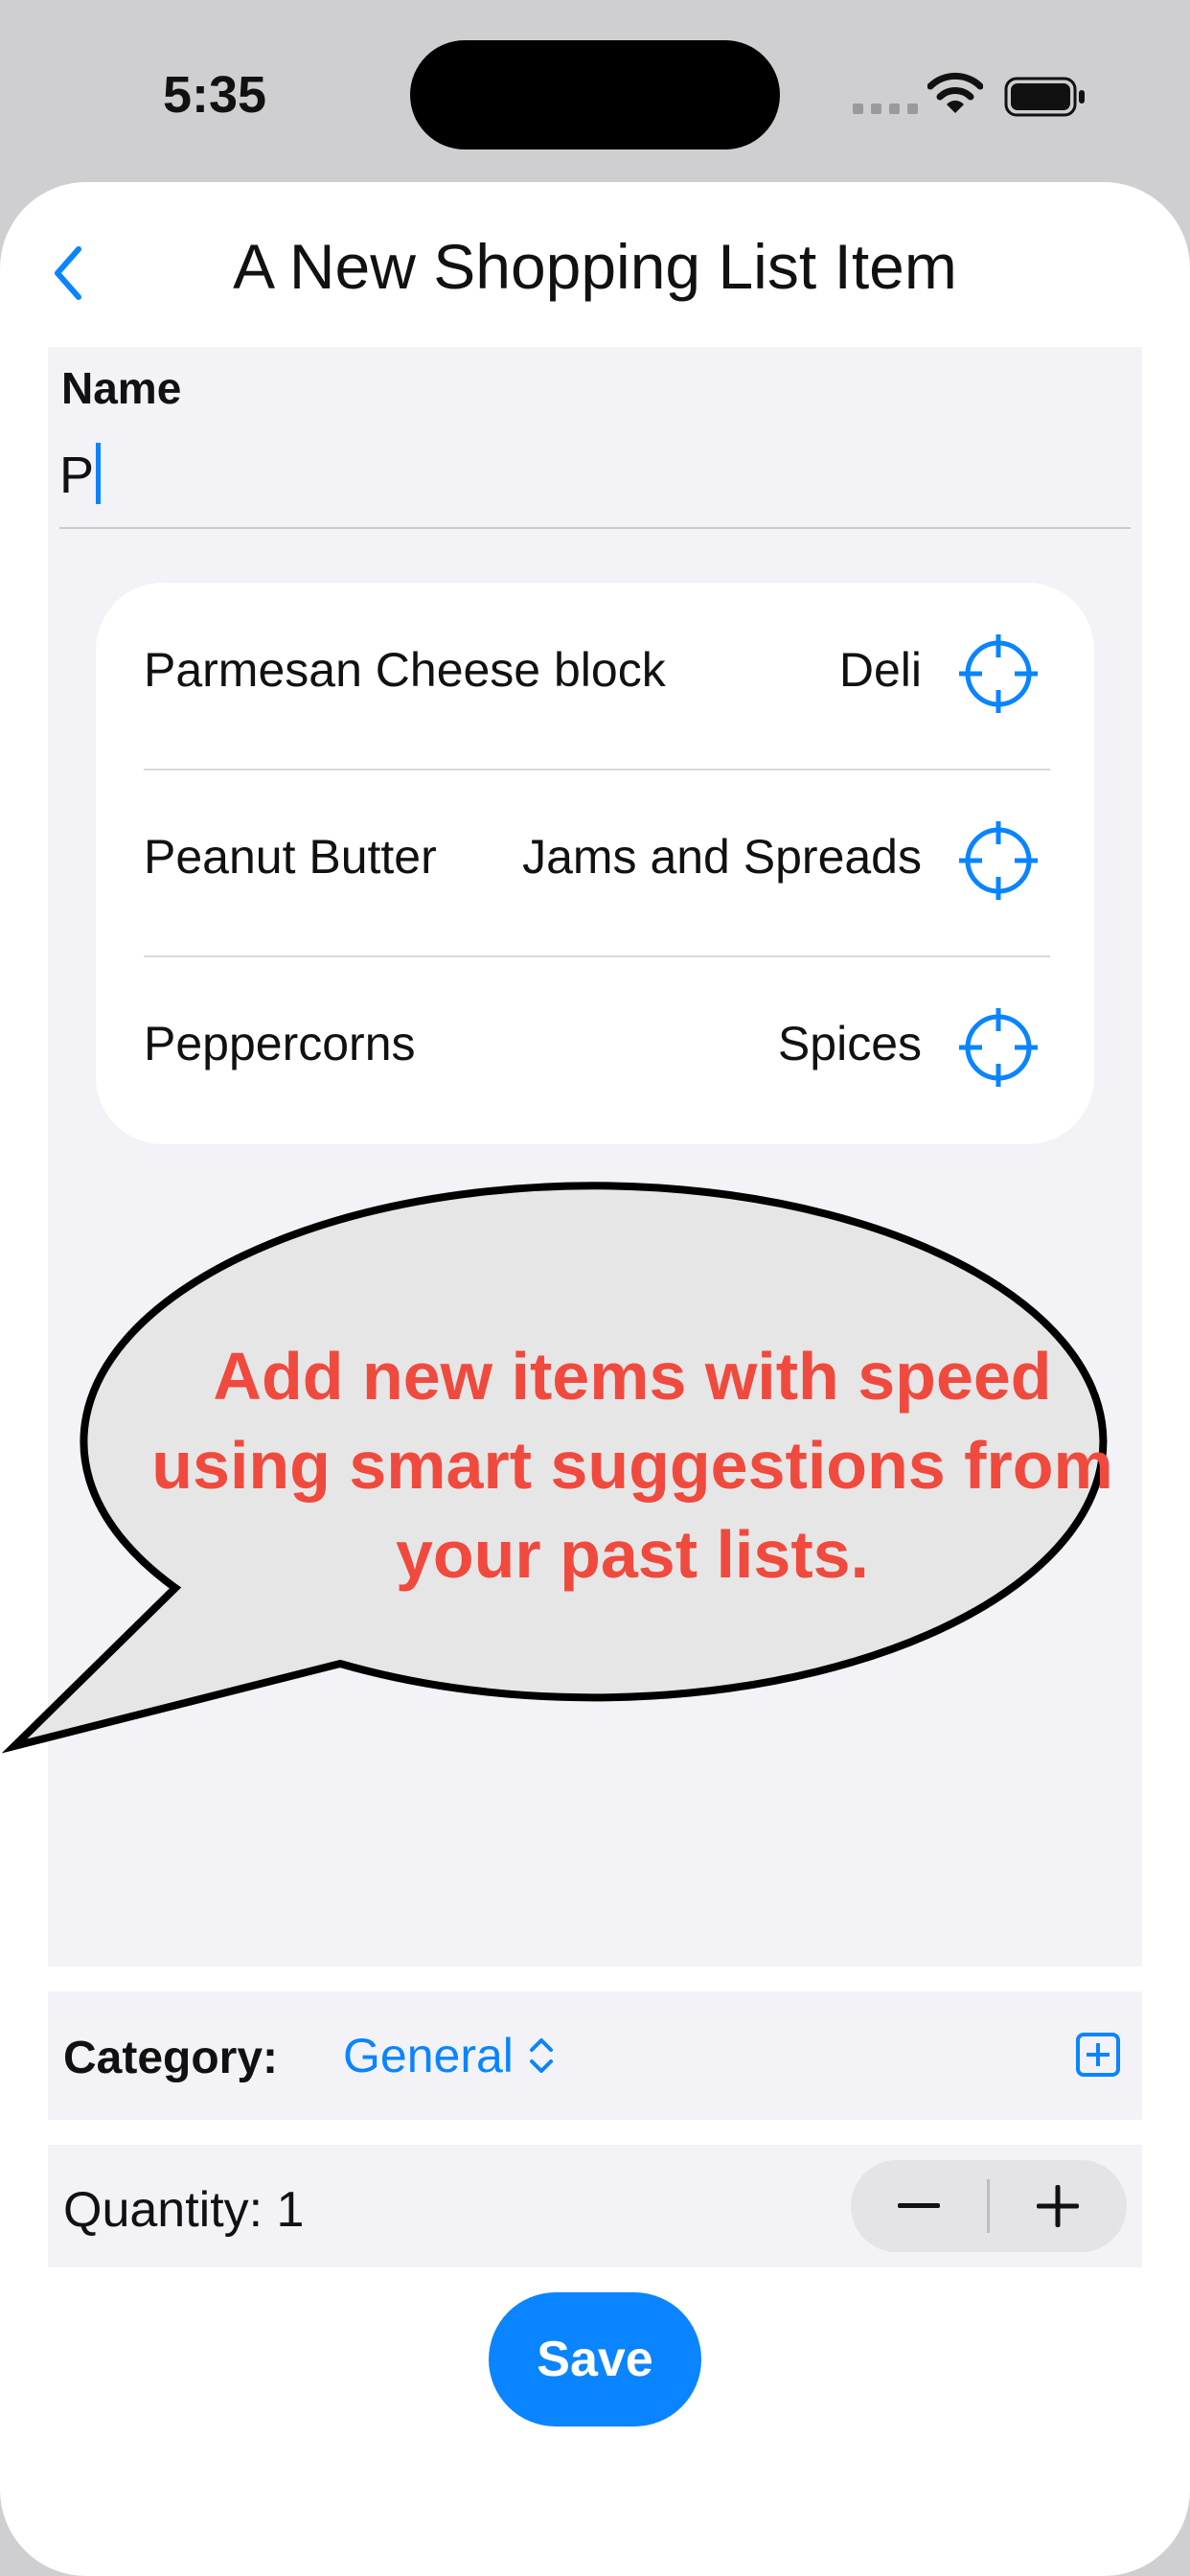  I want to click on suggestion-item: Parmesan Cheese block Deli, so click(595, 676).